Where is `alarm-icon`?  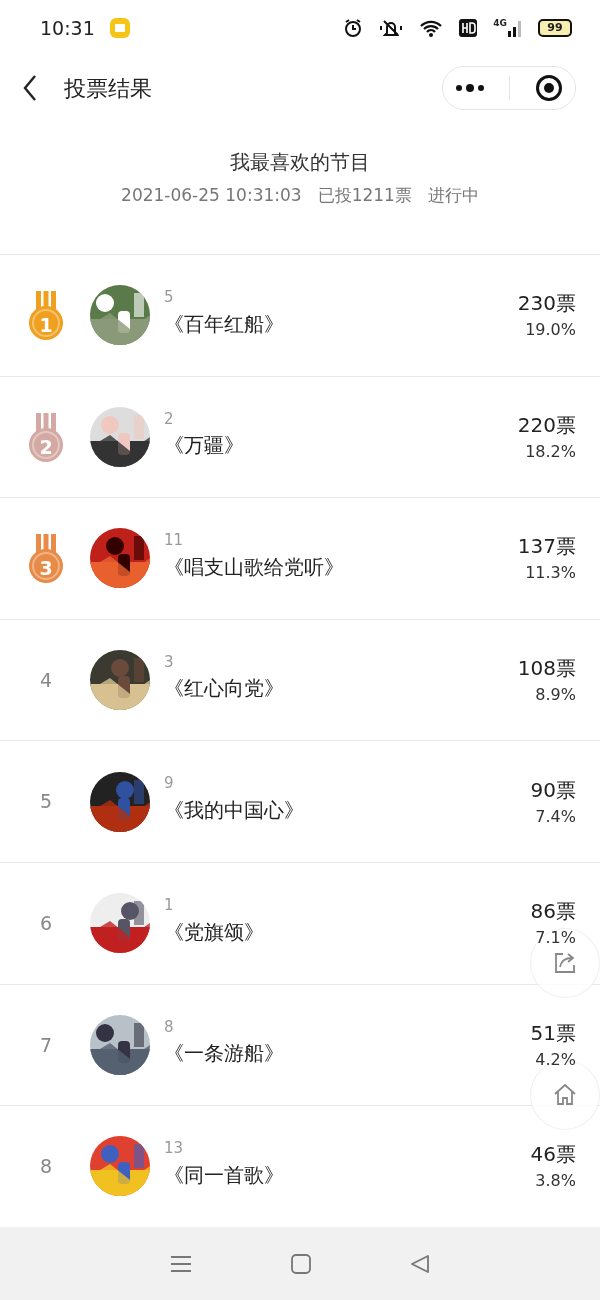
alarm-icon is located at coordinates (353, 28).